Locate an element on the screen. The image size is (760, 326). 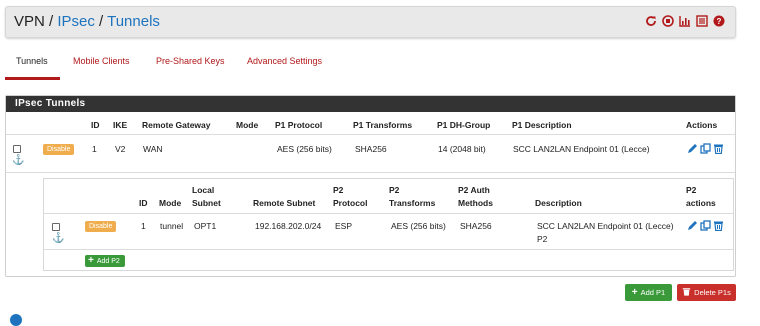
panel-title: IPsec Tunnels is located at coordinates (370, 104).